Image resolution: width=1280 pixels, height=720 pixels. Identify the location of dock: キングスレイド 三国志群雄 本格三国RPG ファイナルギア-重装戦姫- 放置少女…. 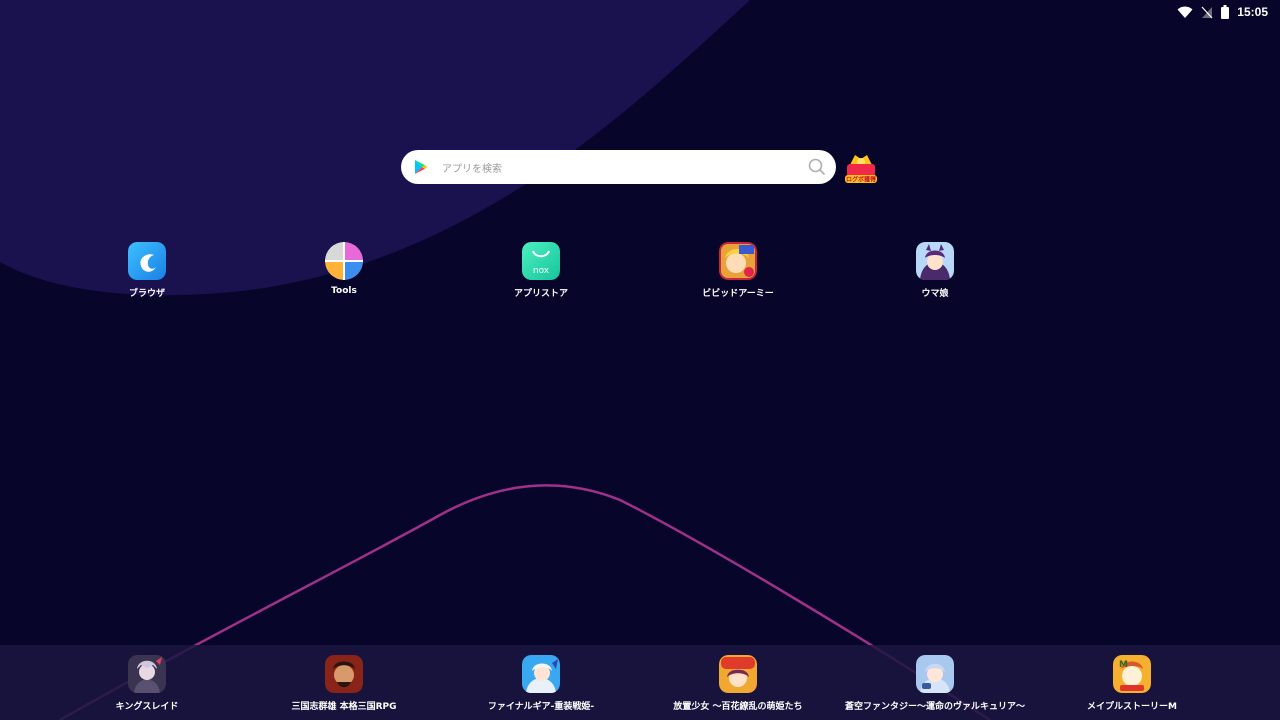
(640, 682).